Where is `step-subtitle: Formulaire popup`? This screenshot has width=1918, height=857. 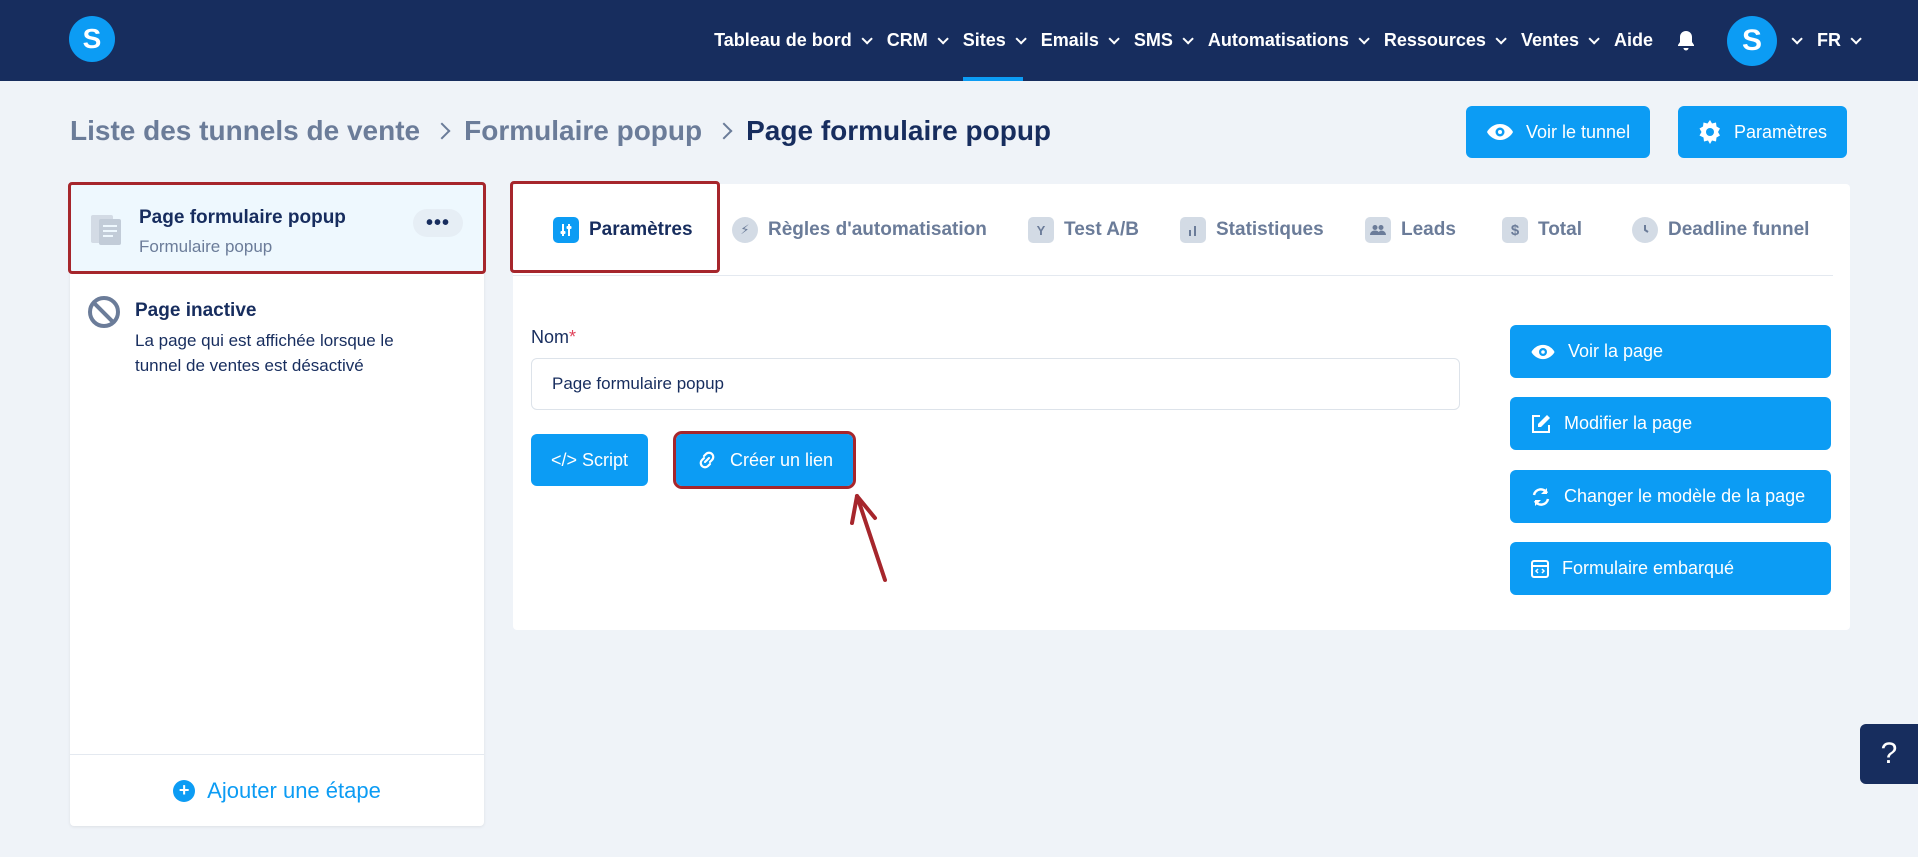 step-subtitle: Formulaire popup is located at coordinates (206, 246).